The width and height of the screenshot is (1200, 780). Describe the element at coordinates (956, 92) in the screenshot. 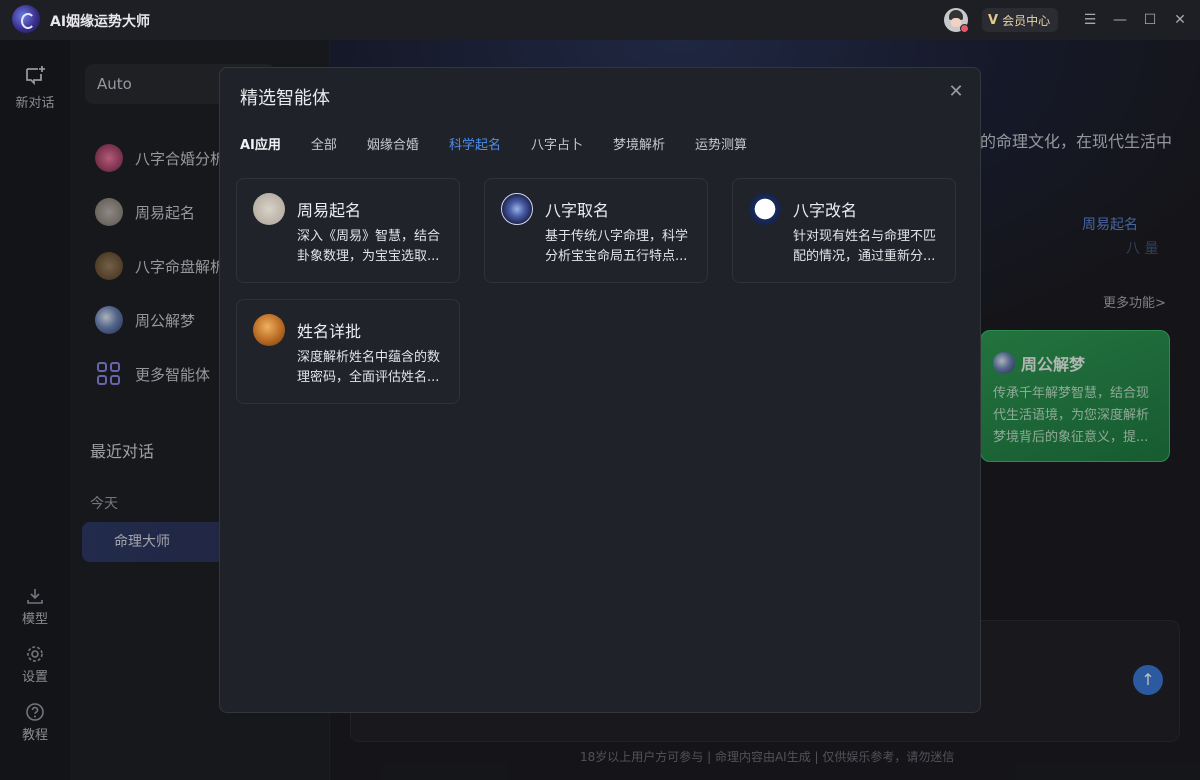

I see `close-icon: ✕` at that location.